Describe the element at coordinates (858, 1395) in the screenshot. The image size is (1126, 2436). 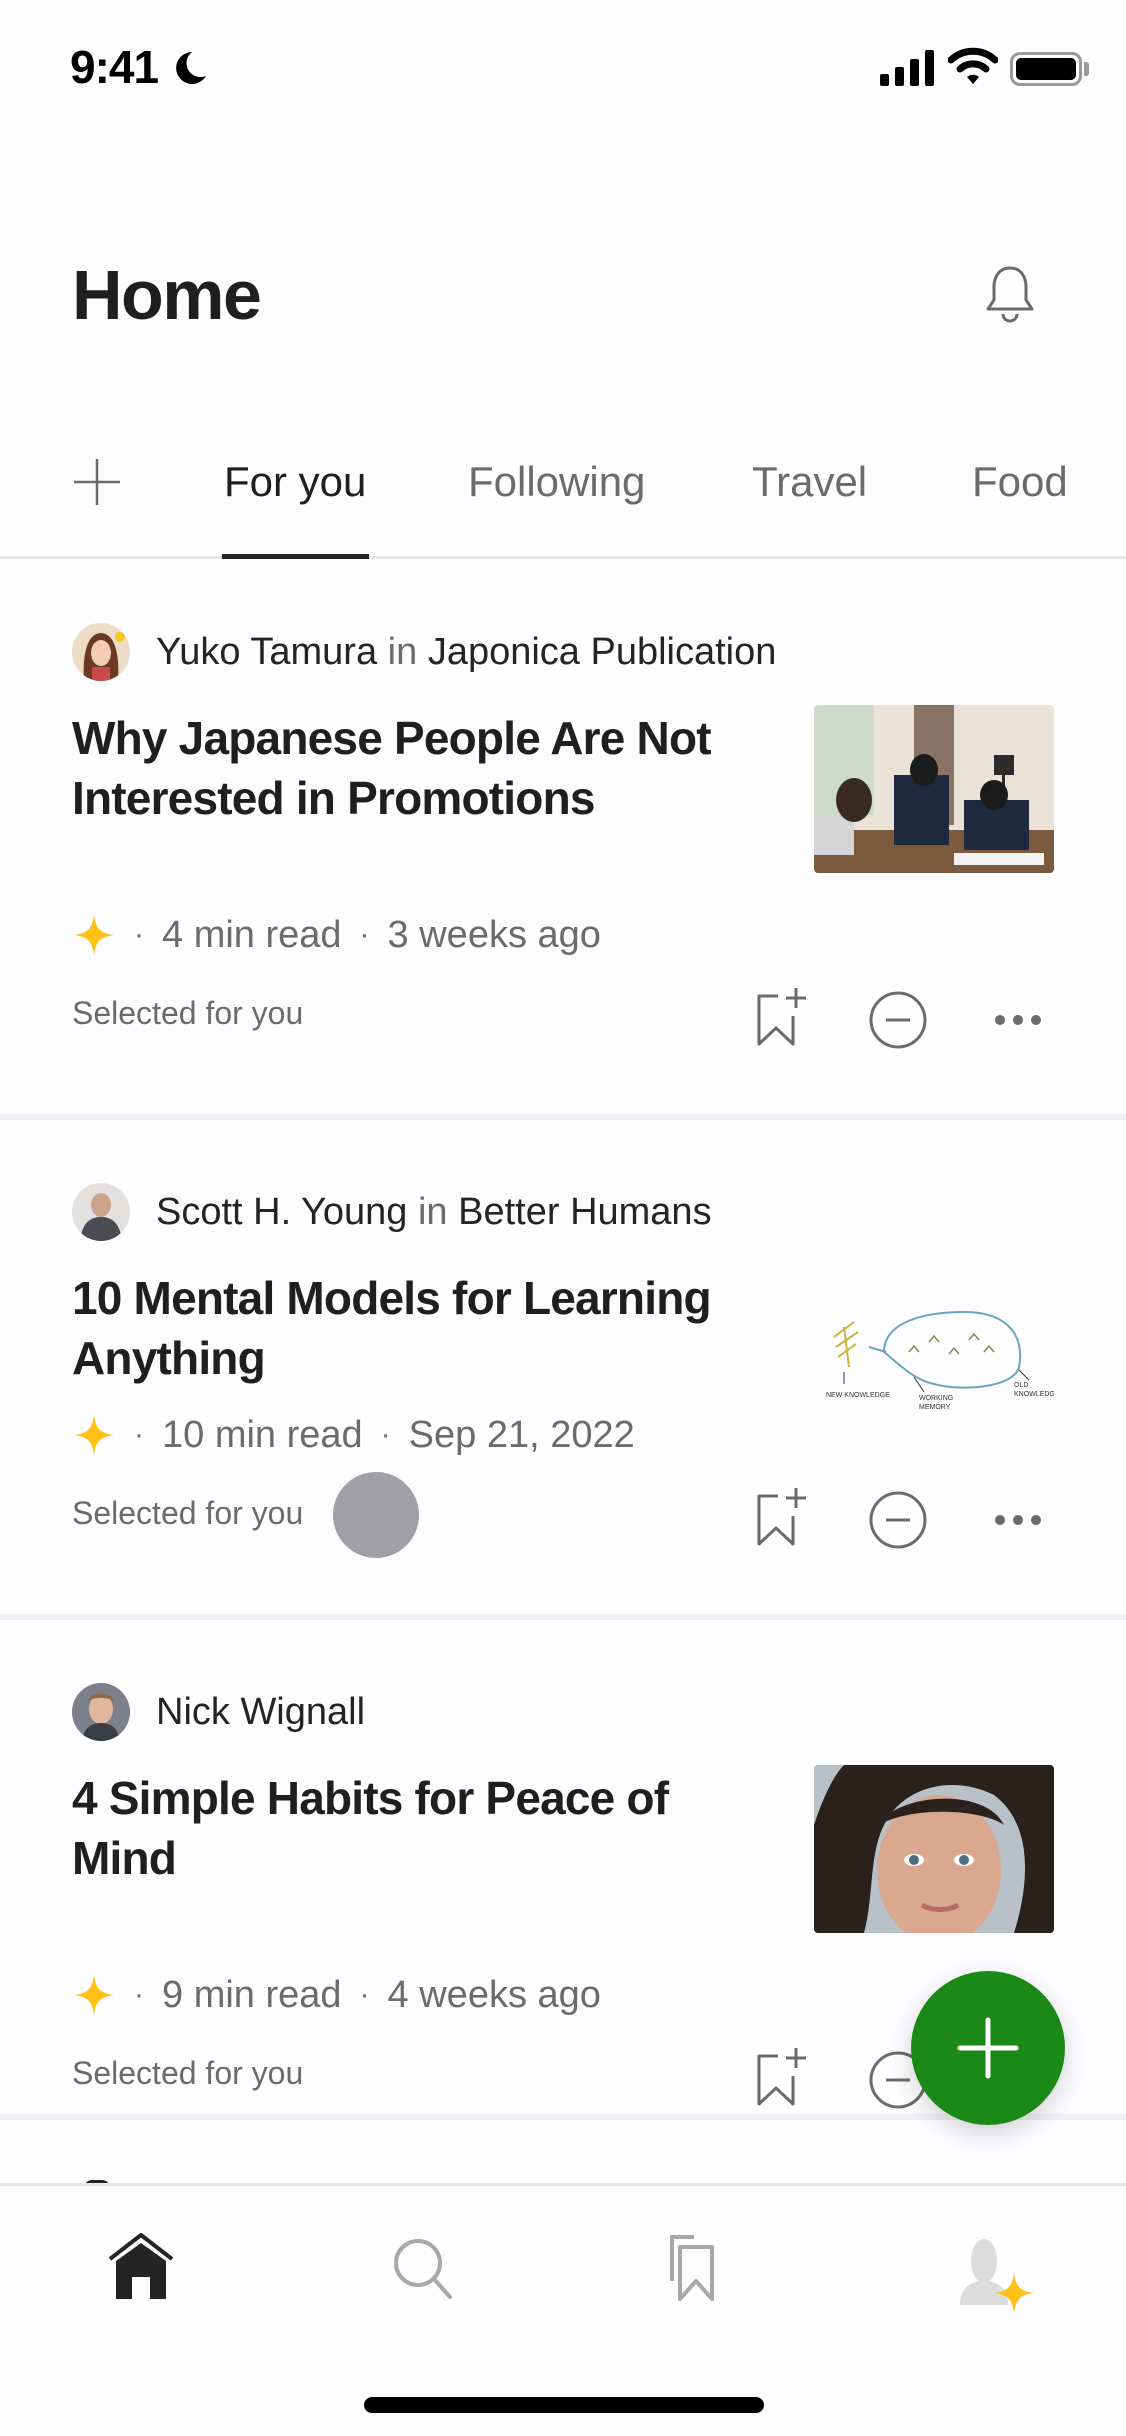
I see `svg-text: NEW KNOWLEDGE` at that location.